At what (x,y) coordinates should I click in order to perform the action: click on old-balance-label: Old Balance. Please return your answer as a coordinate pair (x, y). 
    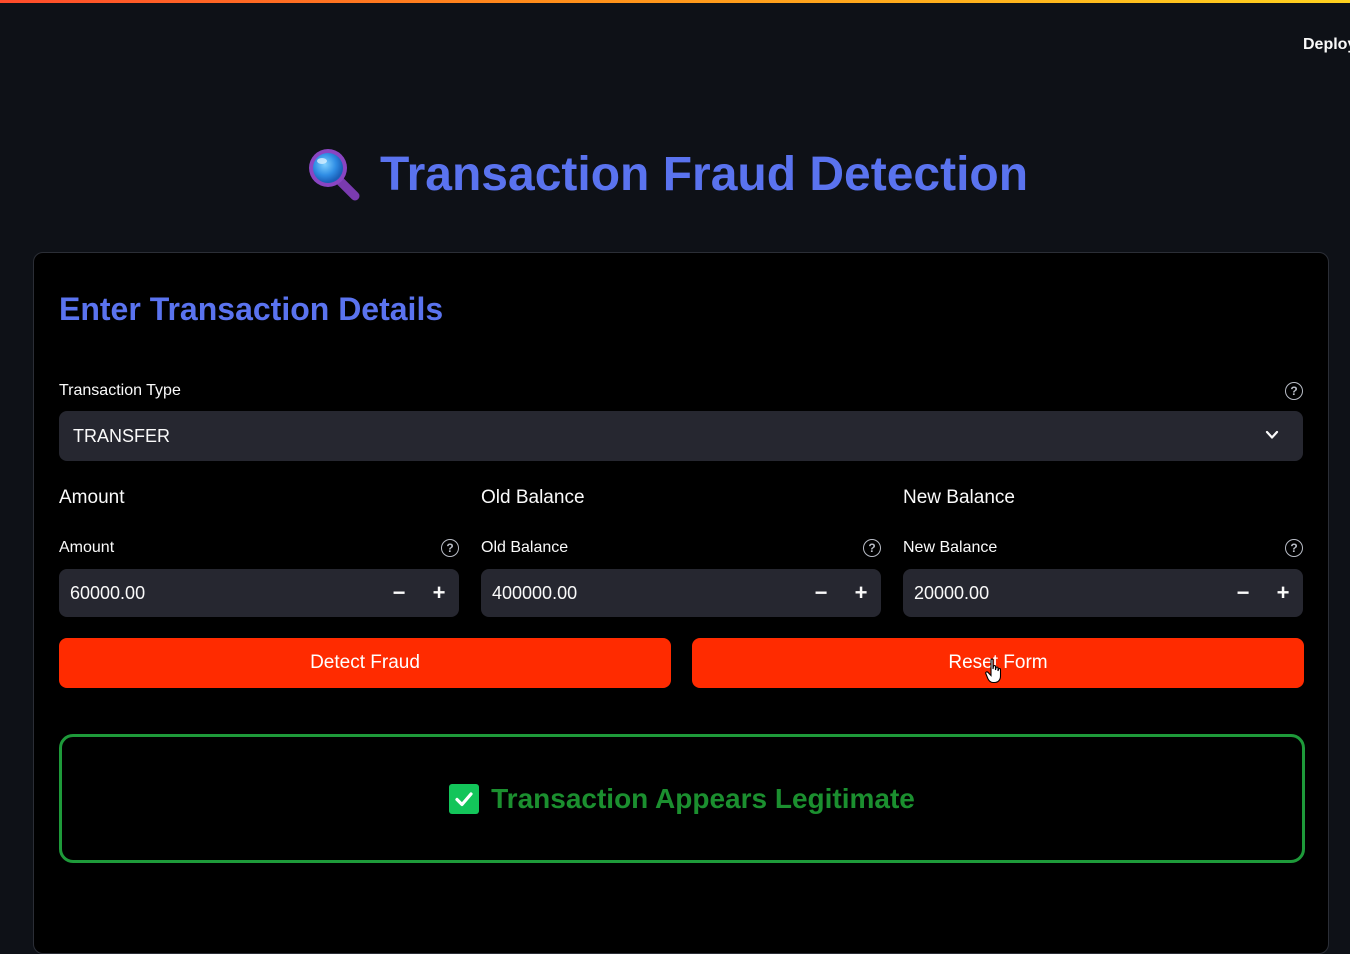
    Looking at the image, I should click on (525, 547).